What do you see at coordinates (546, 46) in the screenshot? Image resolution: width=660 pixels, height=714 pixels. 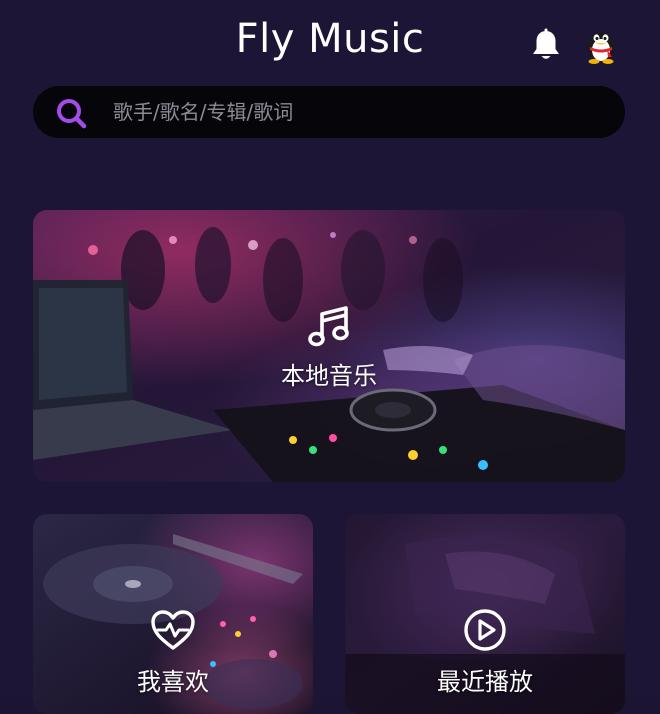 I see `bell-icon` at bounding box center [546, 46].